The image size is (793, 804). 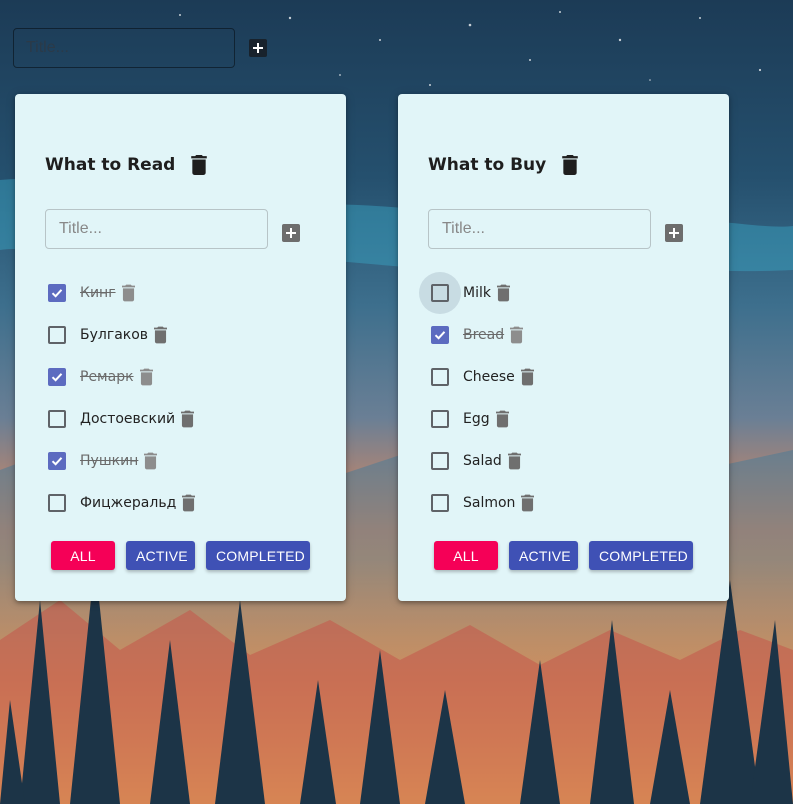 What do you see at coordinates (98, 293) in the screenshot?
I see `task-text: Кинг` at bounding box center [98, 293].